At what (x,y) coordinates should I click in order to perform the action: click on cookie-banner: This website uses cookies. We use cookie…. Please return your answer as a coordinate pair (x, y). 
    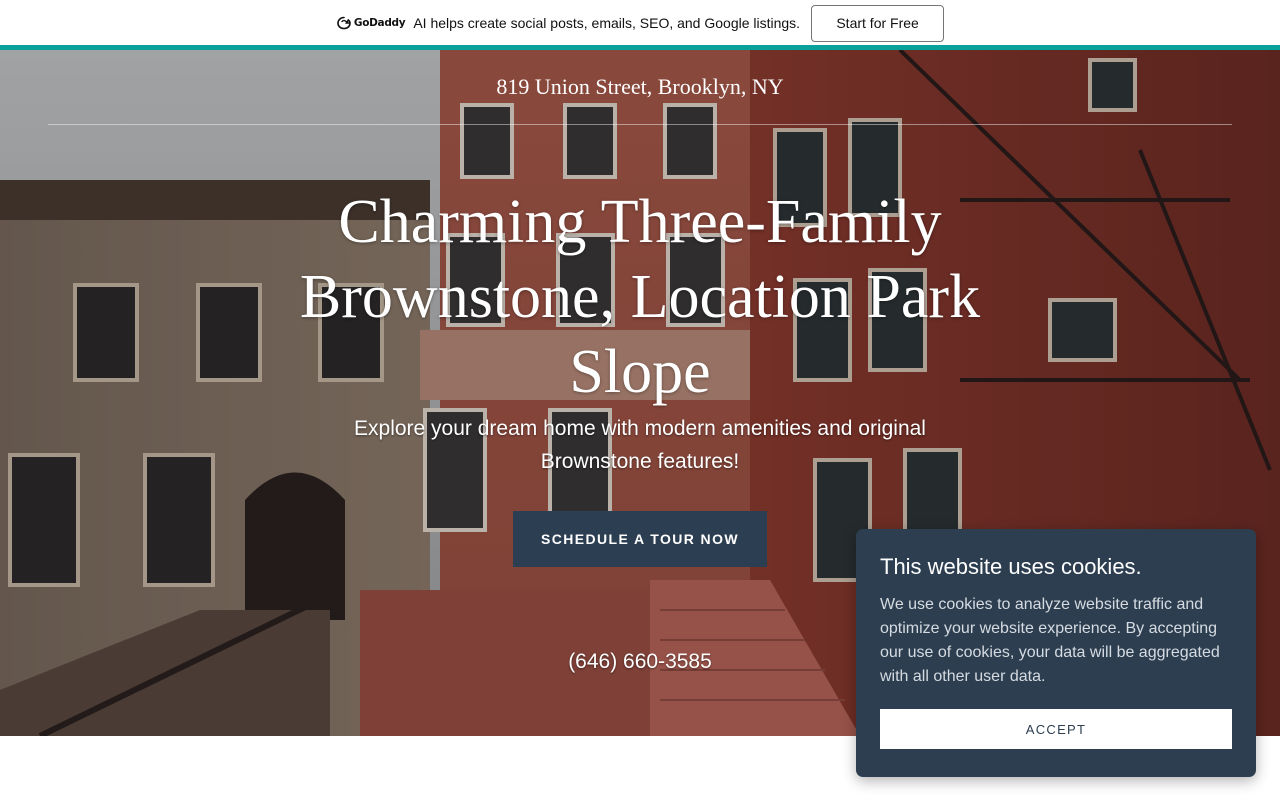
    Looking at the image, I should click on (1056, 653).